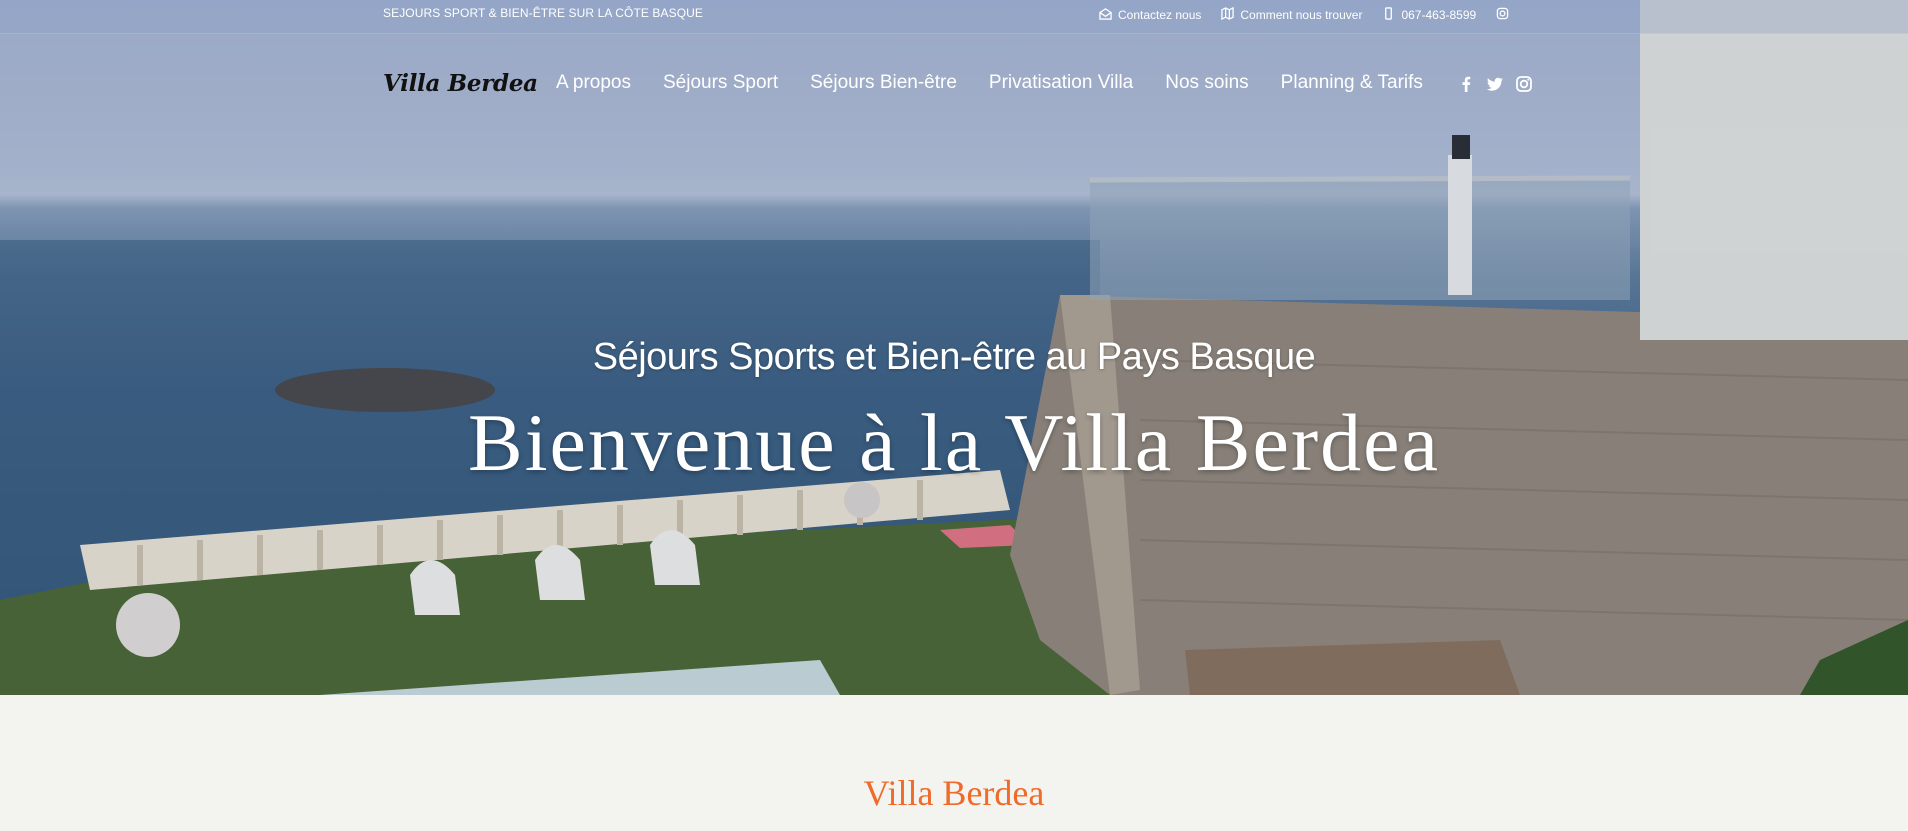 The width and height of the screenshot is (1908, 831). What do you see at coordinates (1160, 15) in the screenshot?
I see `contact-link-label: Contactez nous` at bounding box center [1160, 15].